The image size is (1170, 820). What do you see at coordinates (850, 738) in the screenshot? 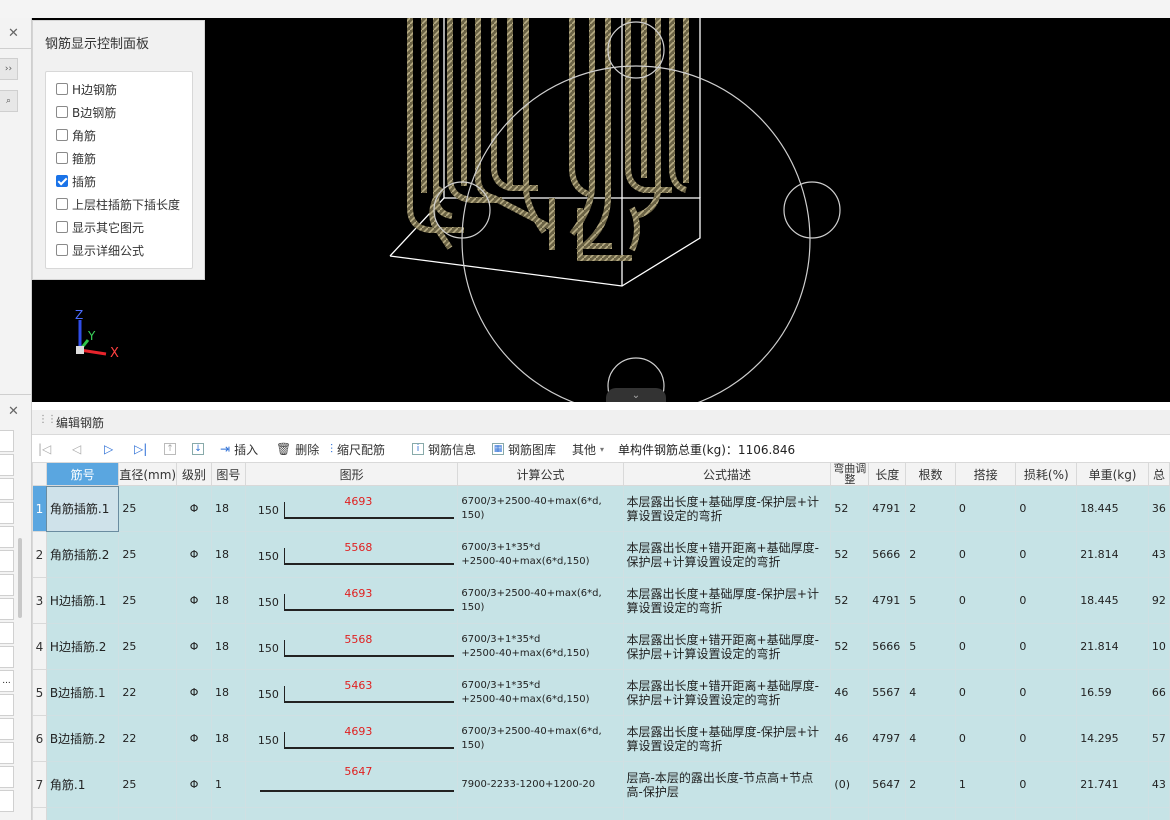
I see `cell-bend-adjust: 46` at bounding box center [850, 738].